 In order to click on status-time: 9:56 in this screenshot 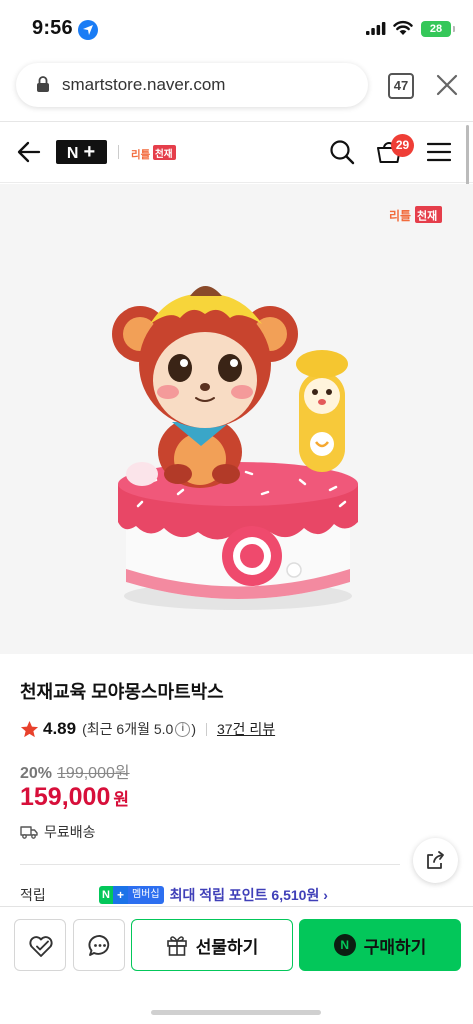, I will do `click(52, 28)`.